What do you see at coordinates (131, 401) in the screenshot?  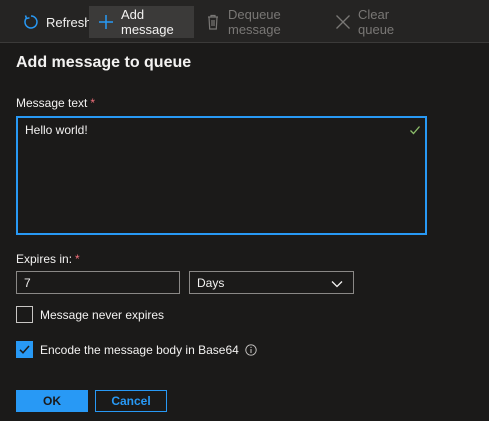 I see `cancel-button: Cancel` at bounding box center [131, 401].